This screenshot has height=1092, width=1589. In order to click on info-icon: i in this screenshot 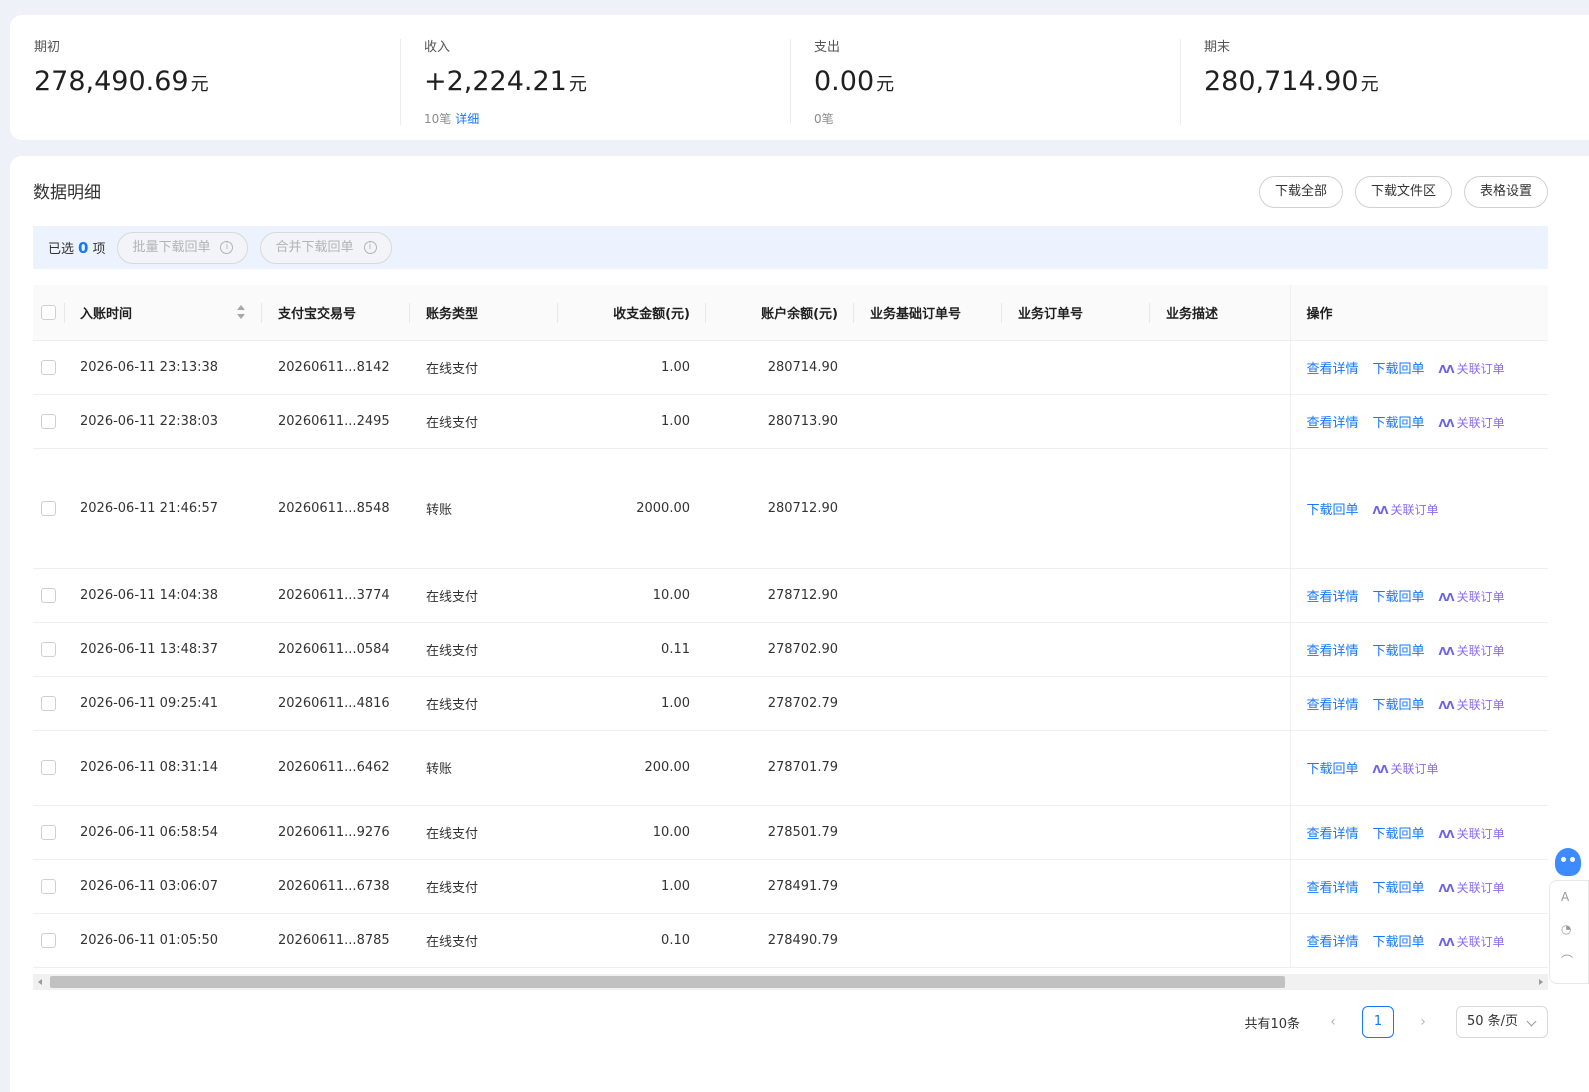, I will do `click(370, 247)`.